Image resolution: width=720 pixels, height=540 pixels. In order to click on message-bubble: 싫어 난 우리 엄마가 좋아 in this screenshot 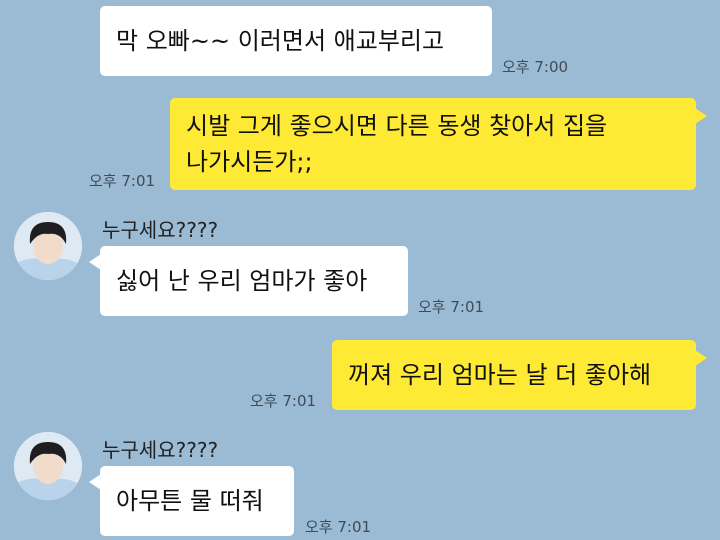, I will do `click(254, 281)`.